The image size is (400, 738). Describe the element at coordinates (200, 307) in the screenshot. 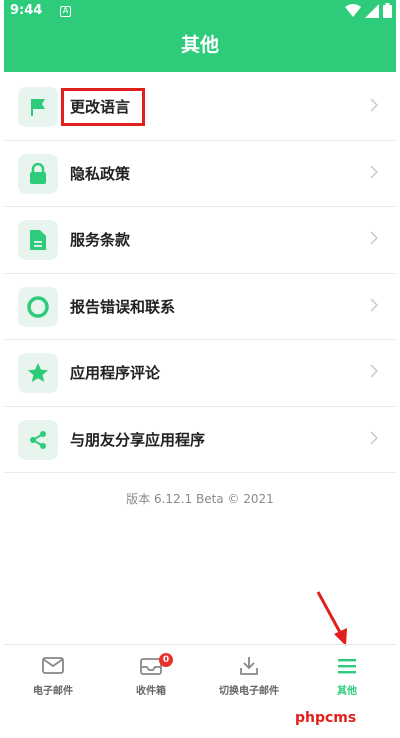

I see `menu-item-report-bug: 报告错误和联系` at that location.